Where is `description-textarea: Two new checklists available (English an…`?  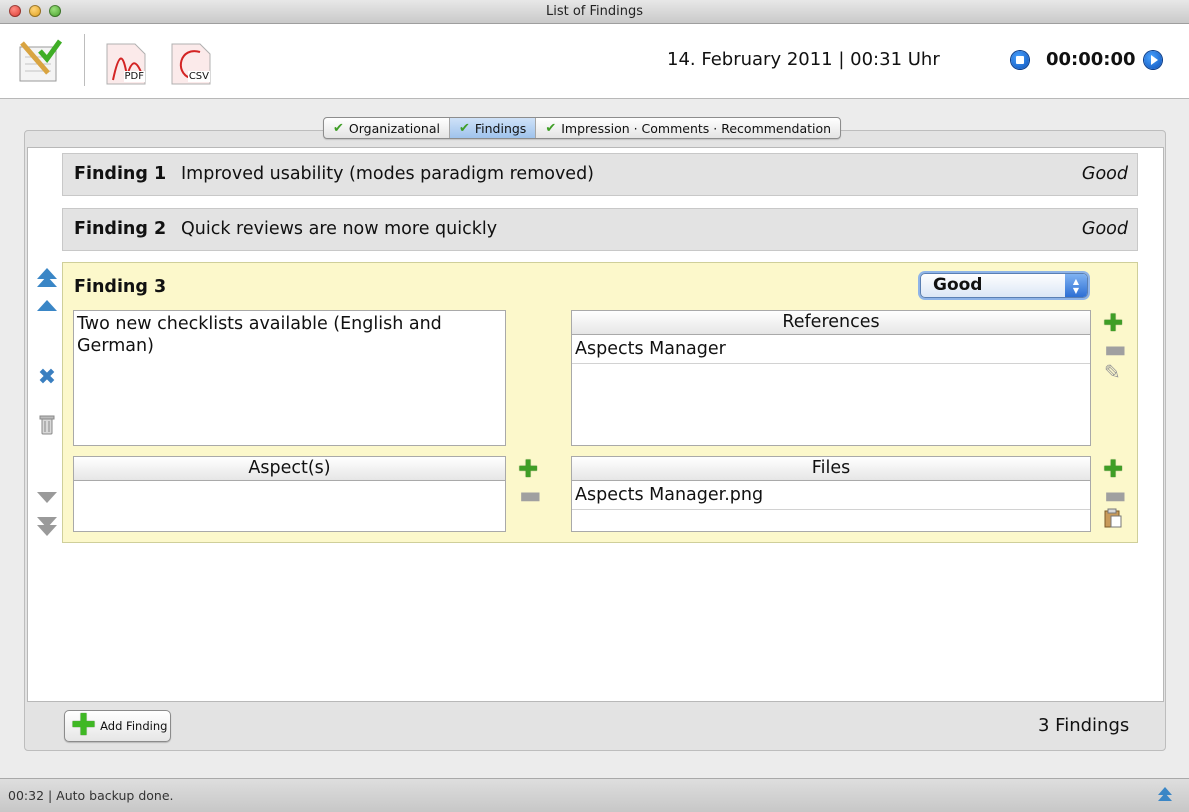
description-textarea: Two new checklists available (English an… is located at coordinates (289, 378).